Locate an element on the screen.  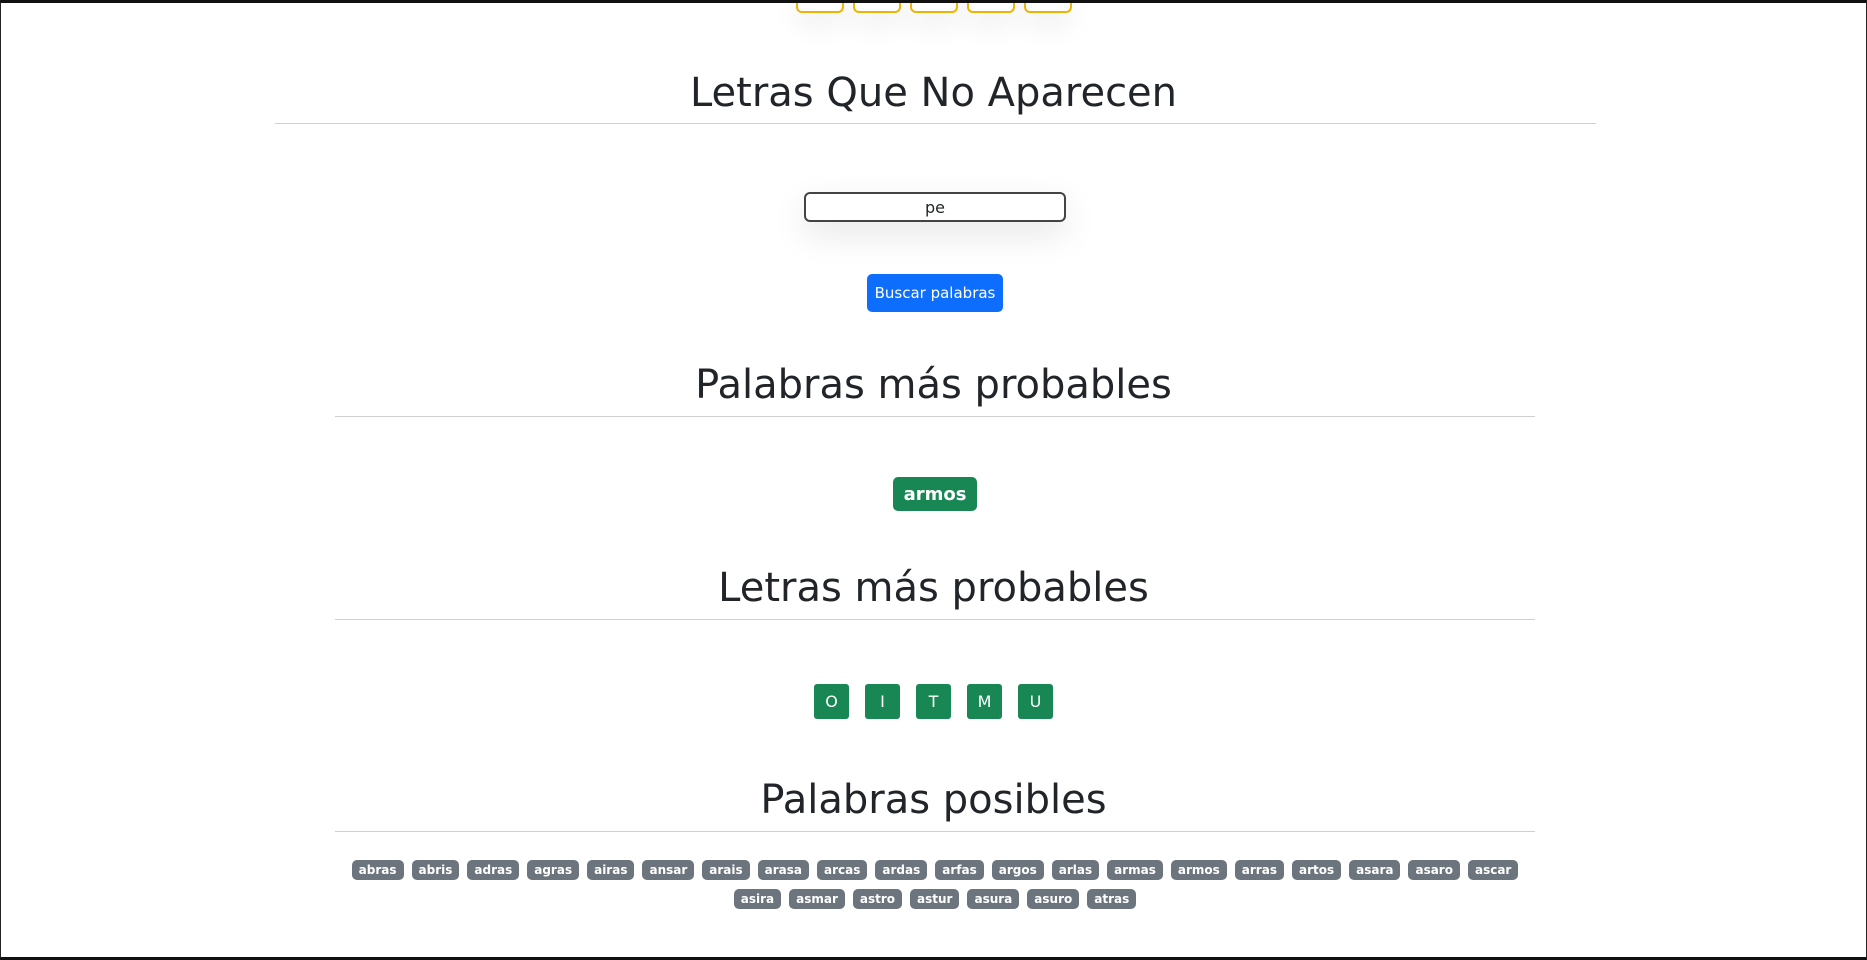
probable-letter-tile: O is located at coordinates (831, 701).